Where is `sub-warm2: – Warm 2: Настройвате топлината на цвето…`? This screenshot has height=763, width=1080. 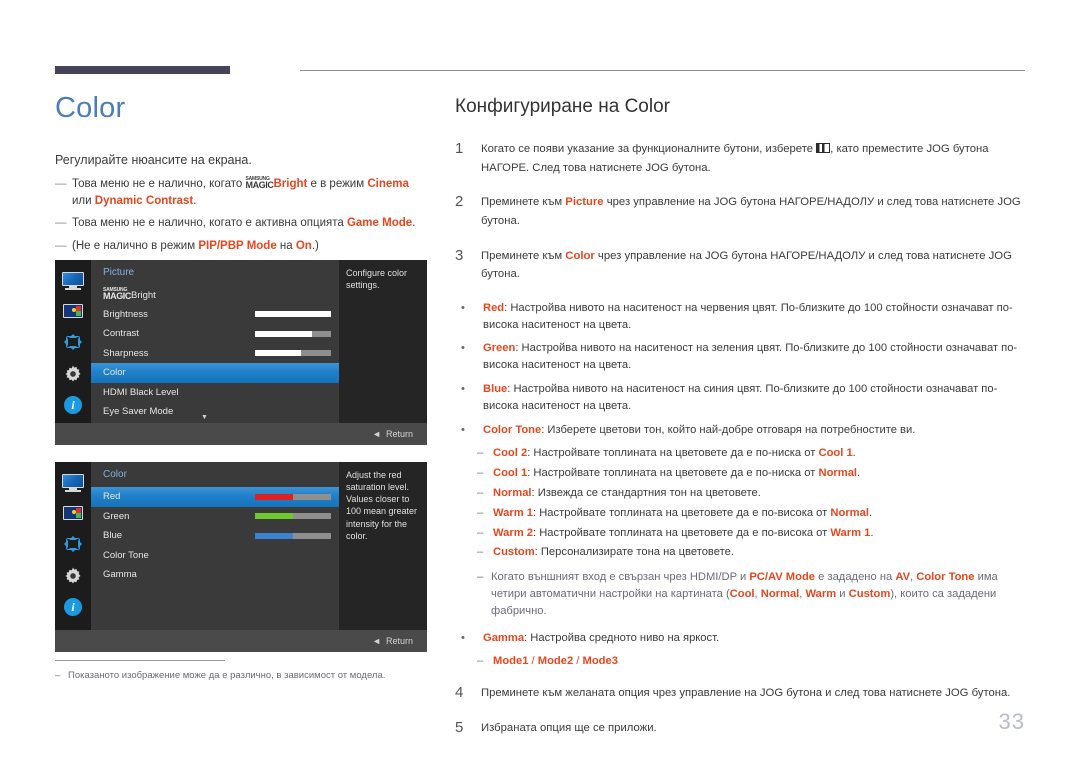
sub-warm2: – Warm 2: Настройвате топлината на цвето… is located at coordinates (740, 533).